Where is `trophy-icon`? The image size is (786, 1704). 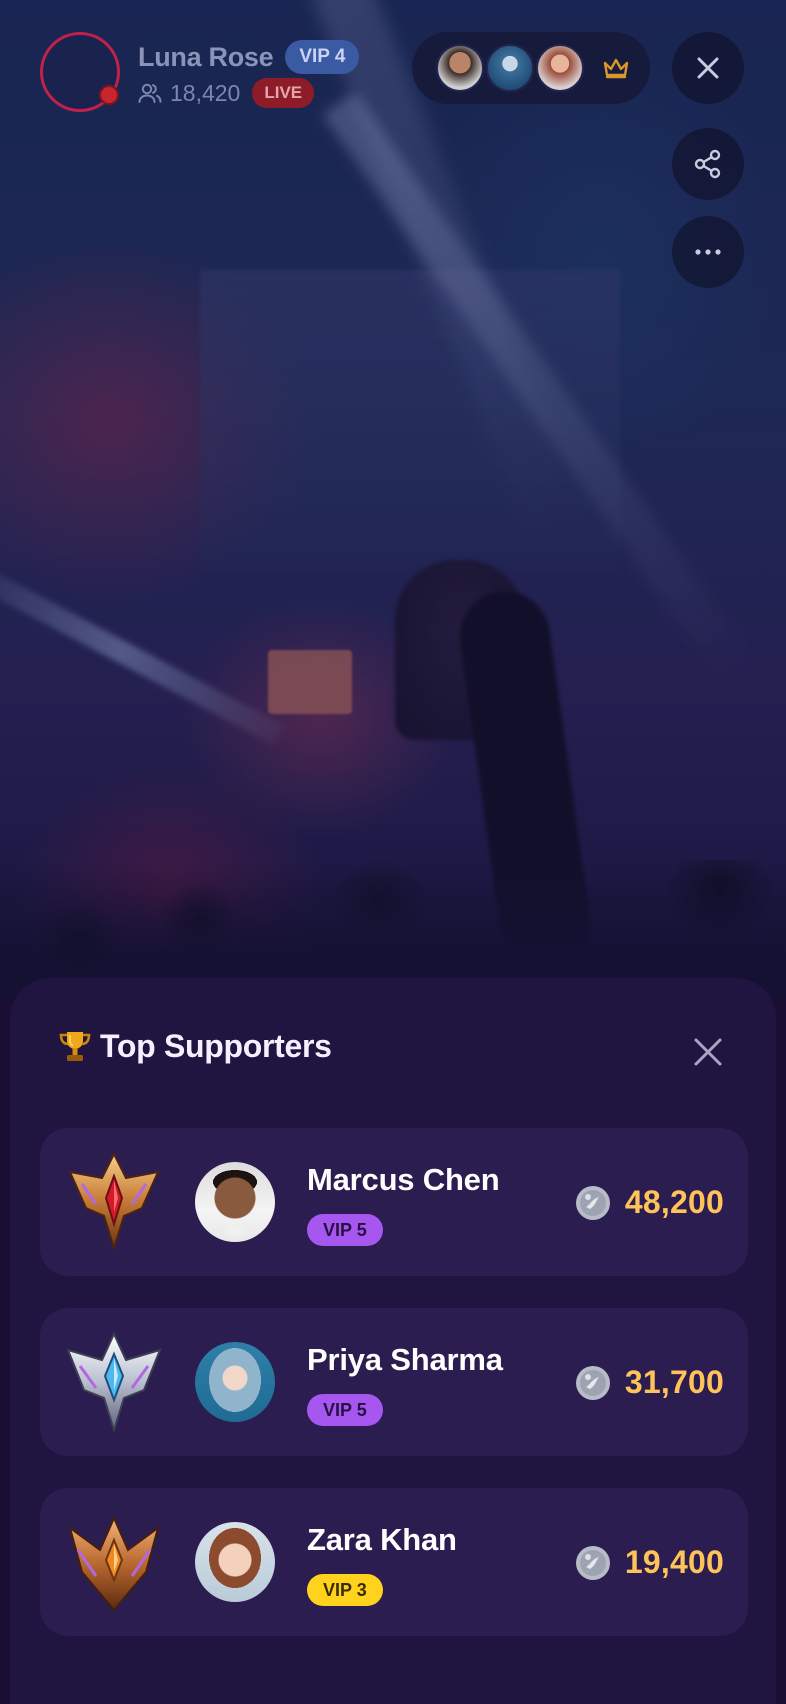 trophy-icon is located at coordinates (75, 1046).